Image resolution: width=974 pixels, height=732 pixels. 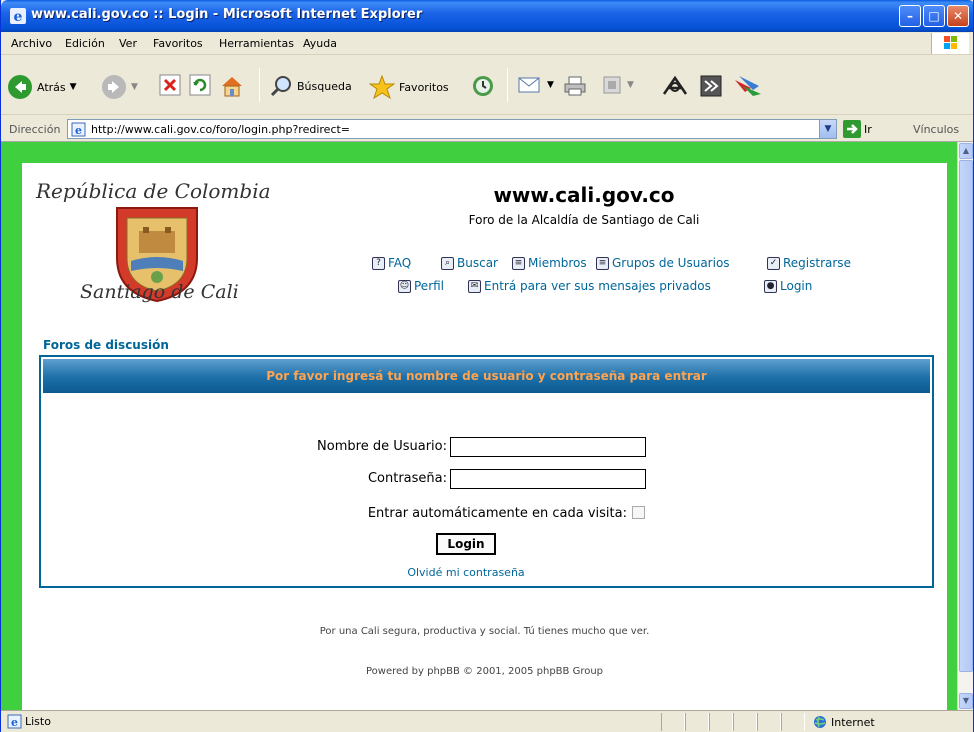 What do you see at coordinates (497, 513) in the screenshot?
I see `autologin-label: Entrar automáticamente en cada visita:` at bounding box center [497, 513].